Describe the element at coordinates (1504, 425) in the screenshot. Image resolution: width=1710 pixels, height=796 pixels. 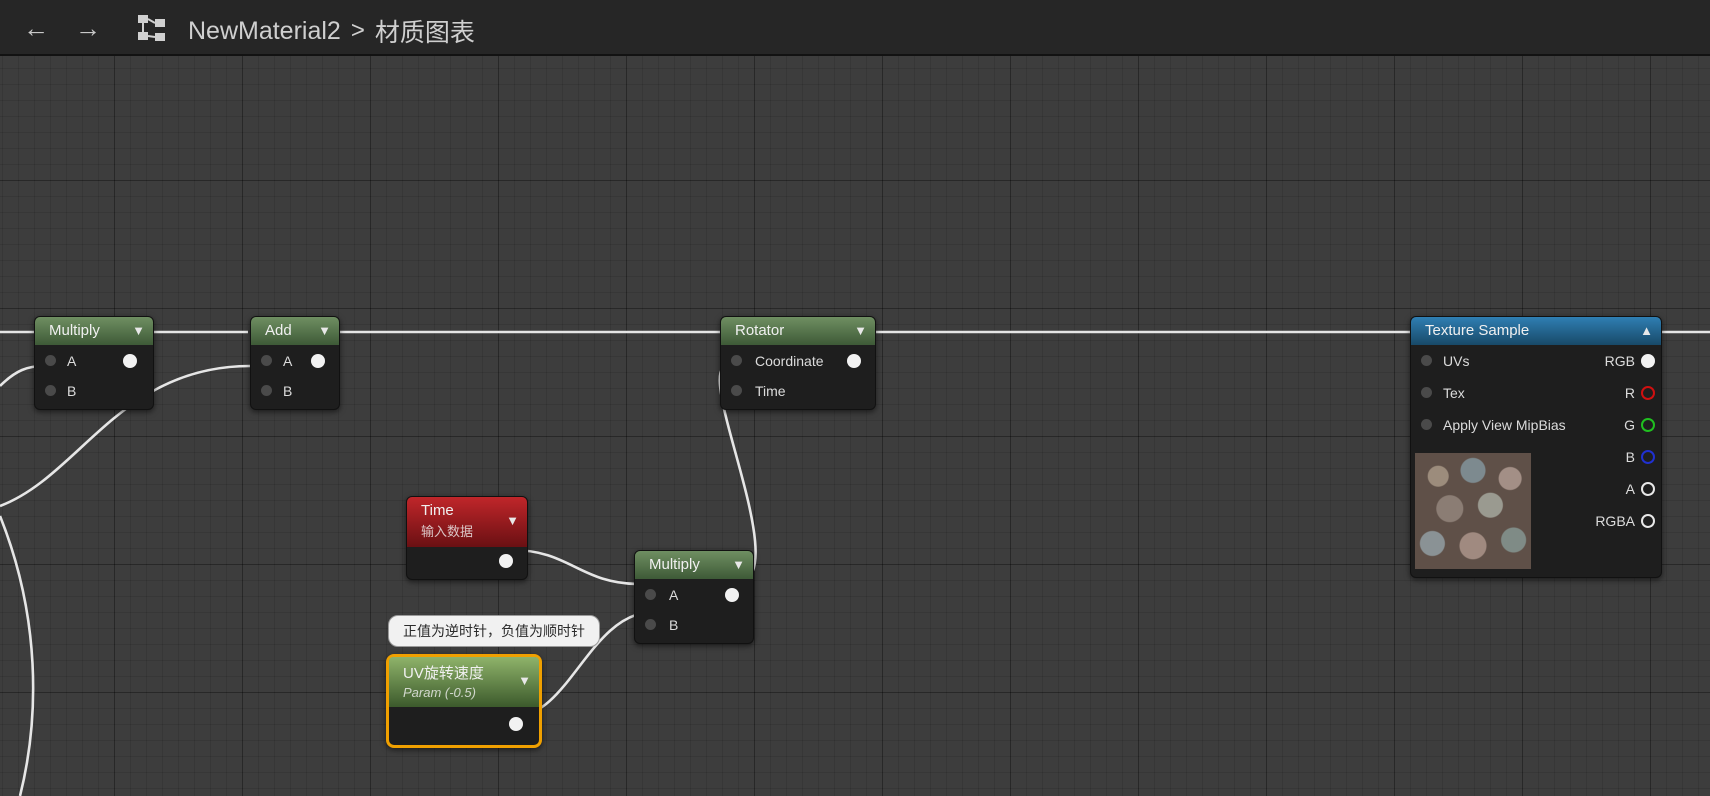
I see `pin-mipbias-label: Apply View MipBias` at that location.